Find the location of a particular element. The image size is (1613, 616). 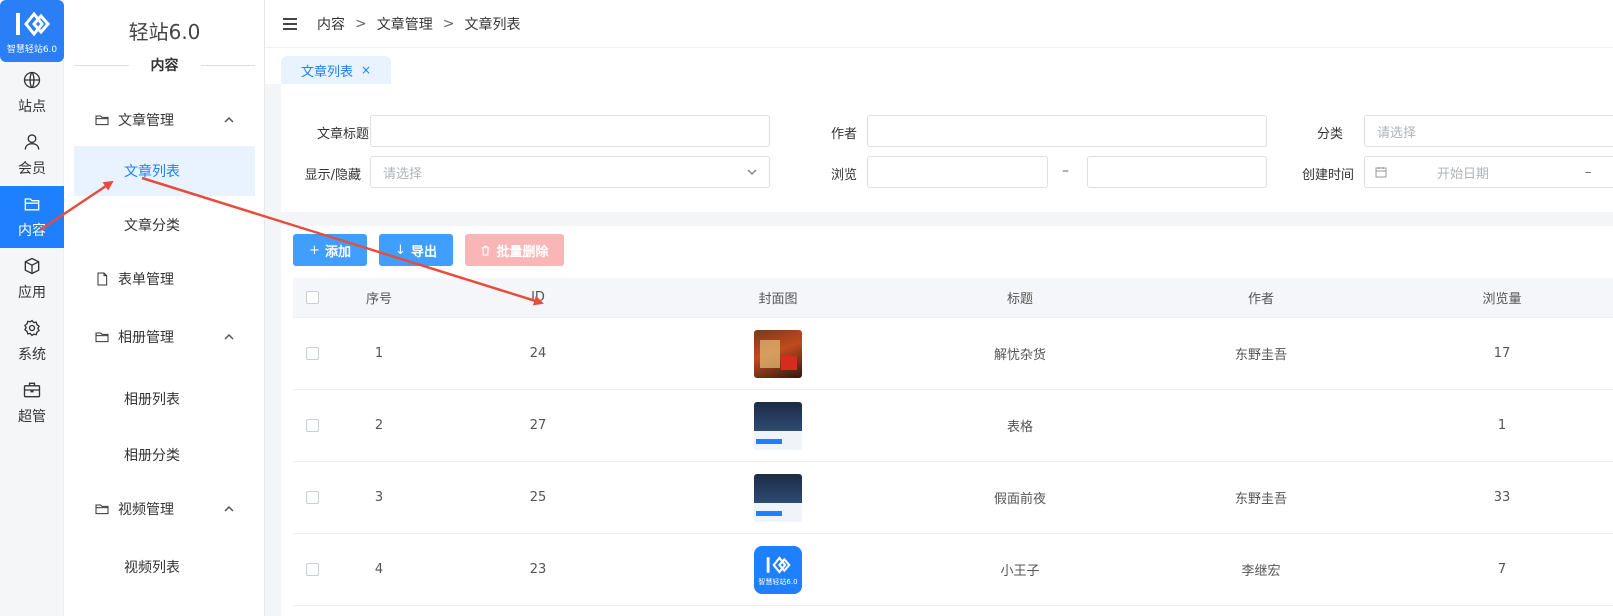

rail-item-system: 系统 is located at coordinates (32, 341).